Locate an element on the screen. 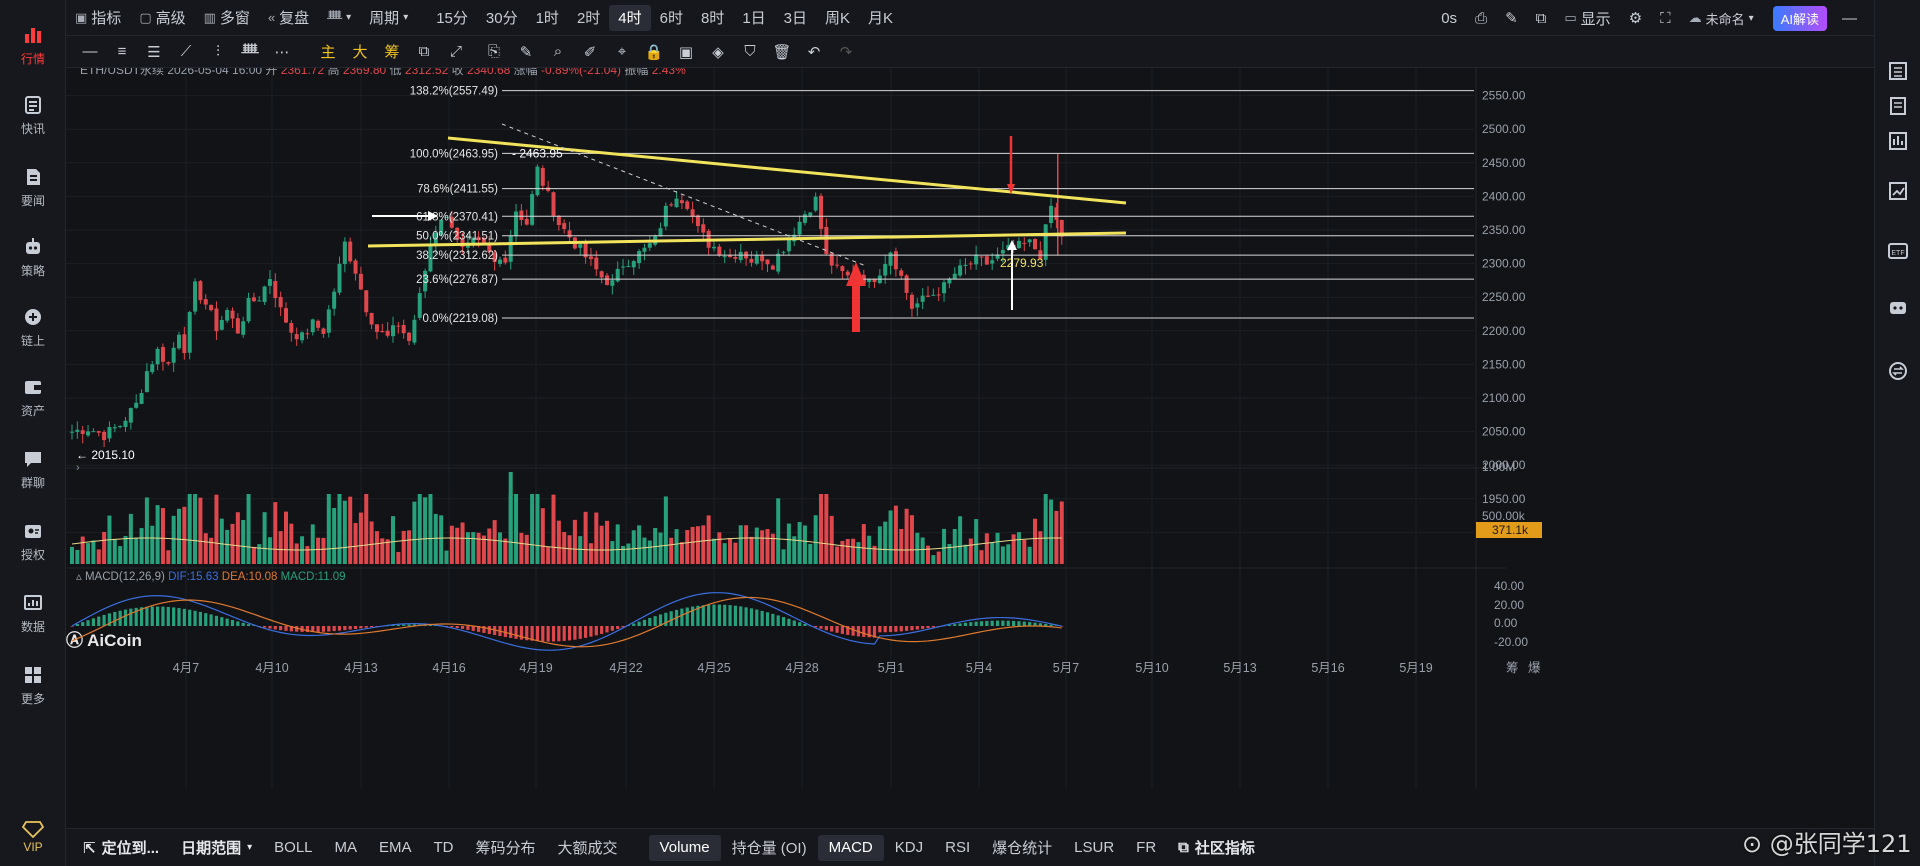 Image resolution: width=1920 pixels, height=866 pixels. indicator-rsi: RSI is located at coordinates (957, 848).